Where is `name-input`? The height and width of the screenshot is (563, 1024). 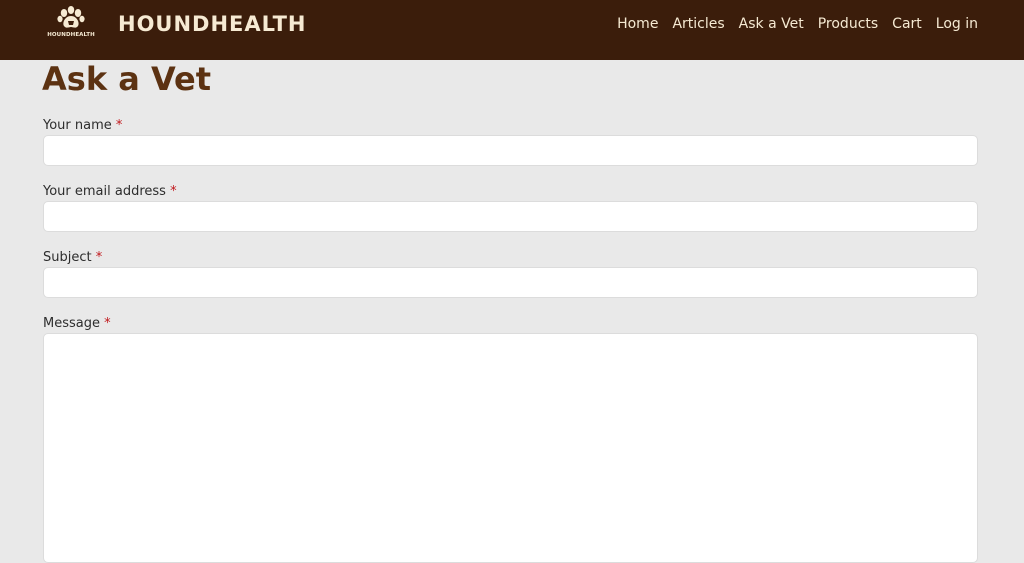
name-input is located at coordinates (510, 150).